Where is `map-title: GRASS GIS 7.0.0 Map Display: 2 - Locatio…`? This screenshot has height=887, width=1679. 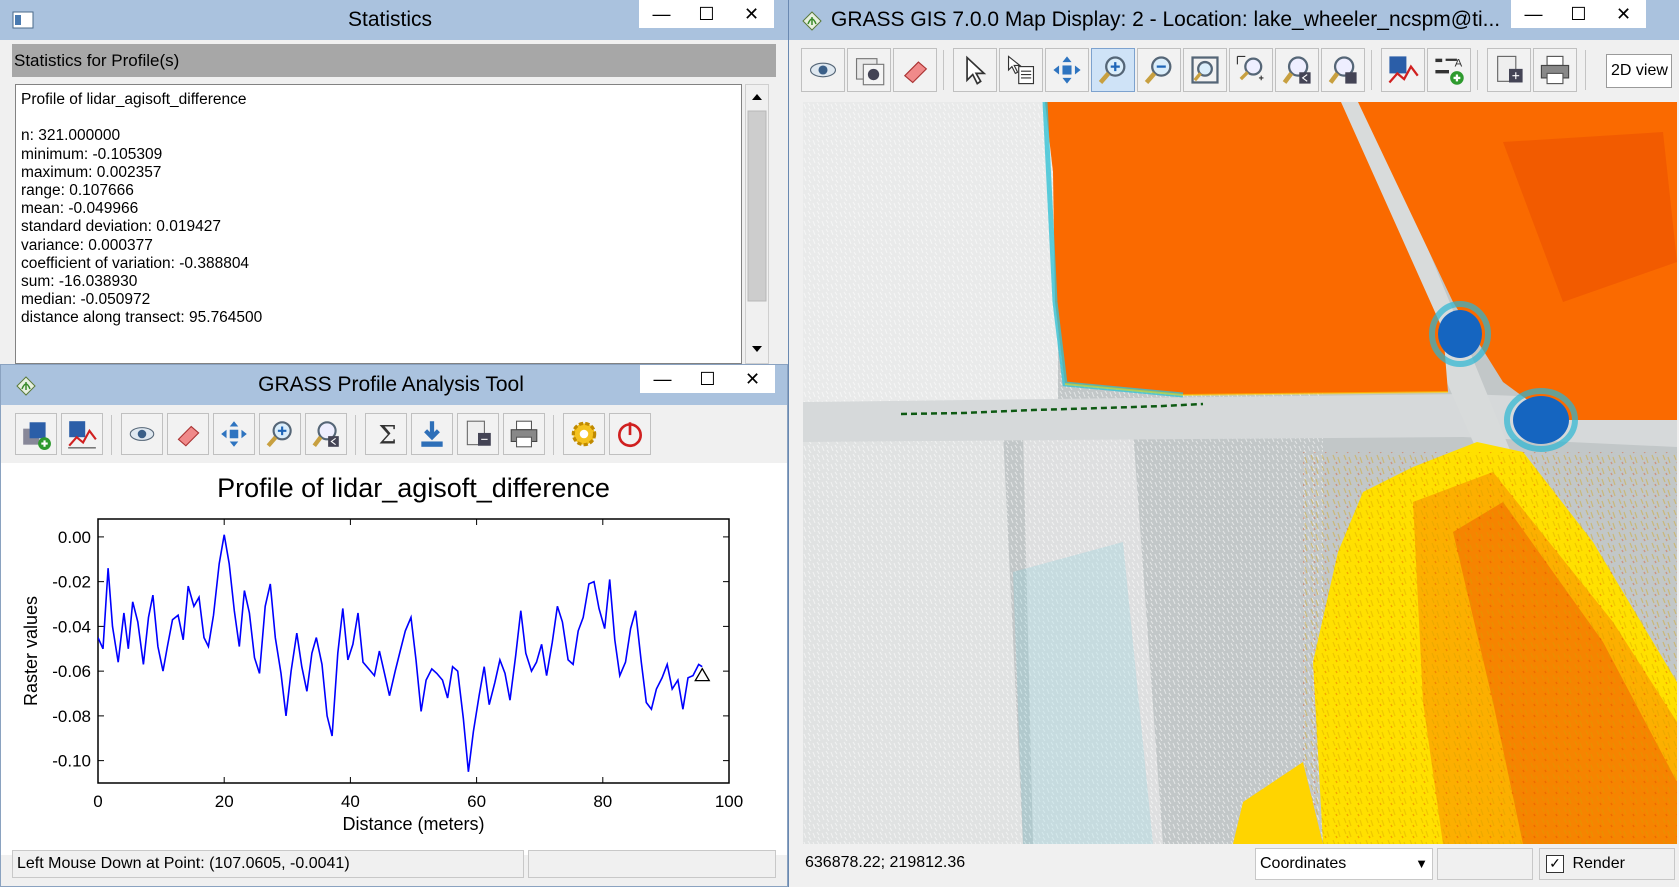
map-title: GRASS GIS 7.0.0 Map Display: 2 - Locatio… is located at coordinates (1166, 19).